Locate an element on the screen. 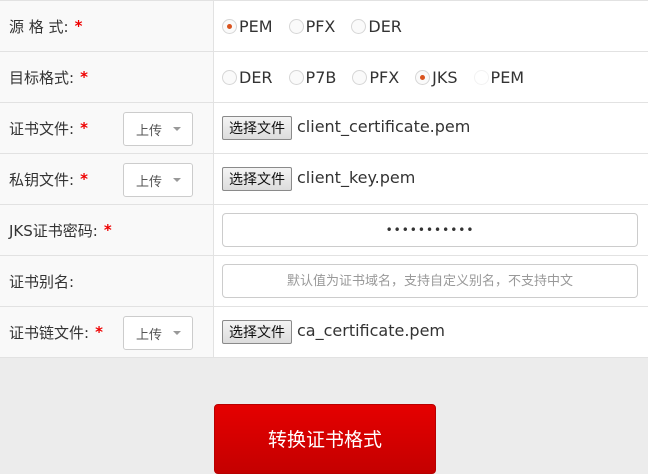  source-format-label-cell: 源 格 式: * is located at coordinates (107, 26).